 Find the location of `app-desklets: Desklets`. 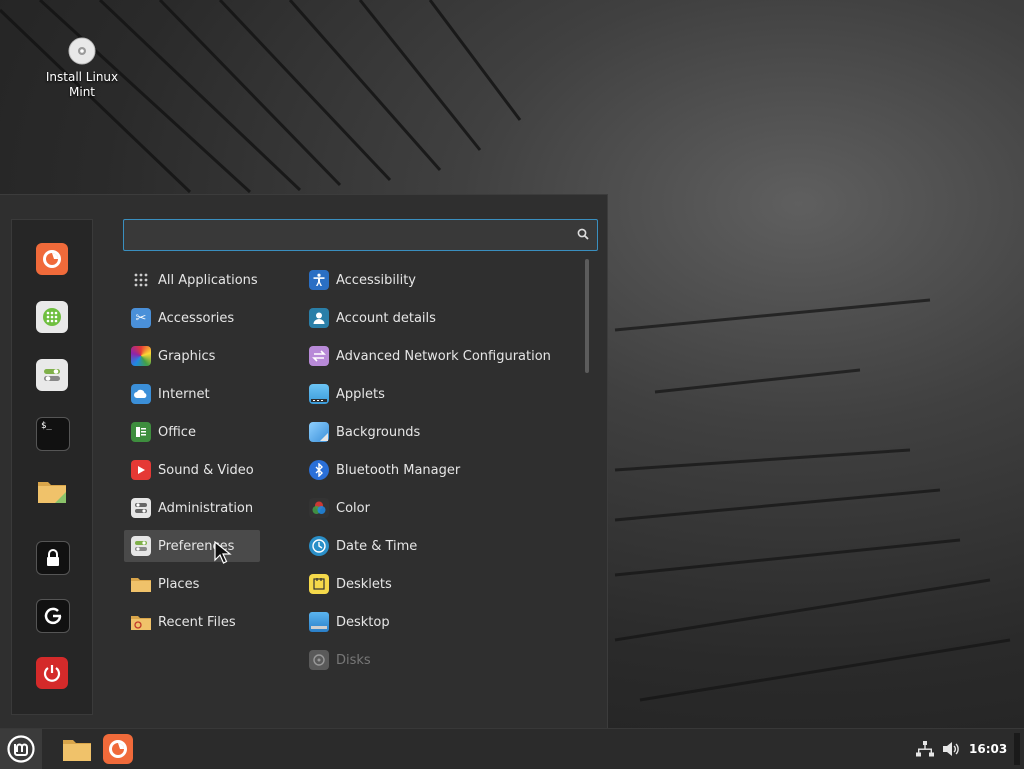

app-desklets: Desklets is located at coordinates (437, 584).